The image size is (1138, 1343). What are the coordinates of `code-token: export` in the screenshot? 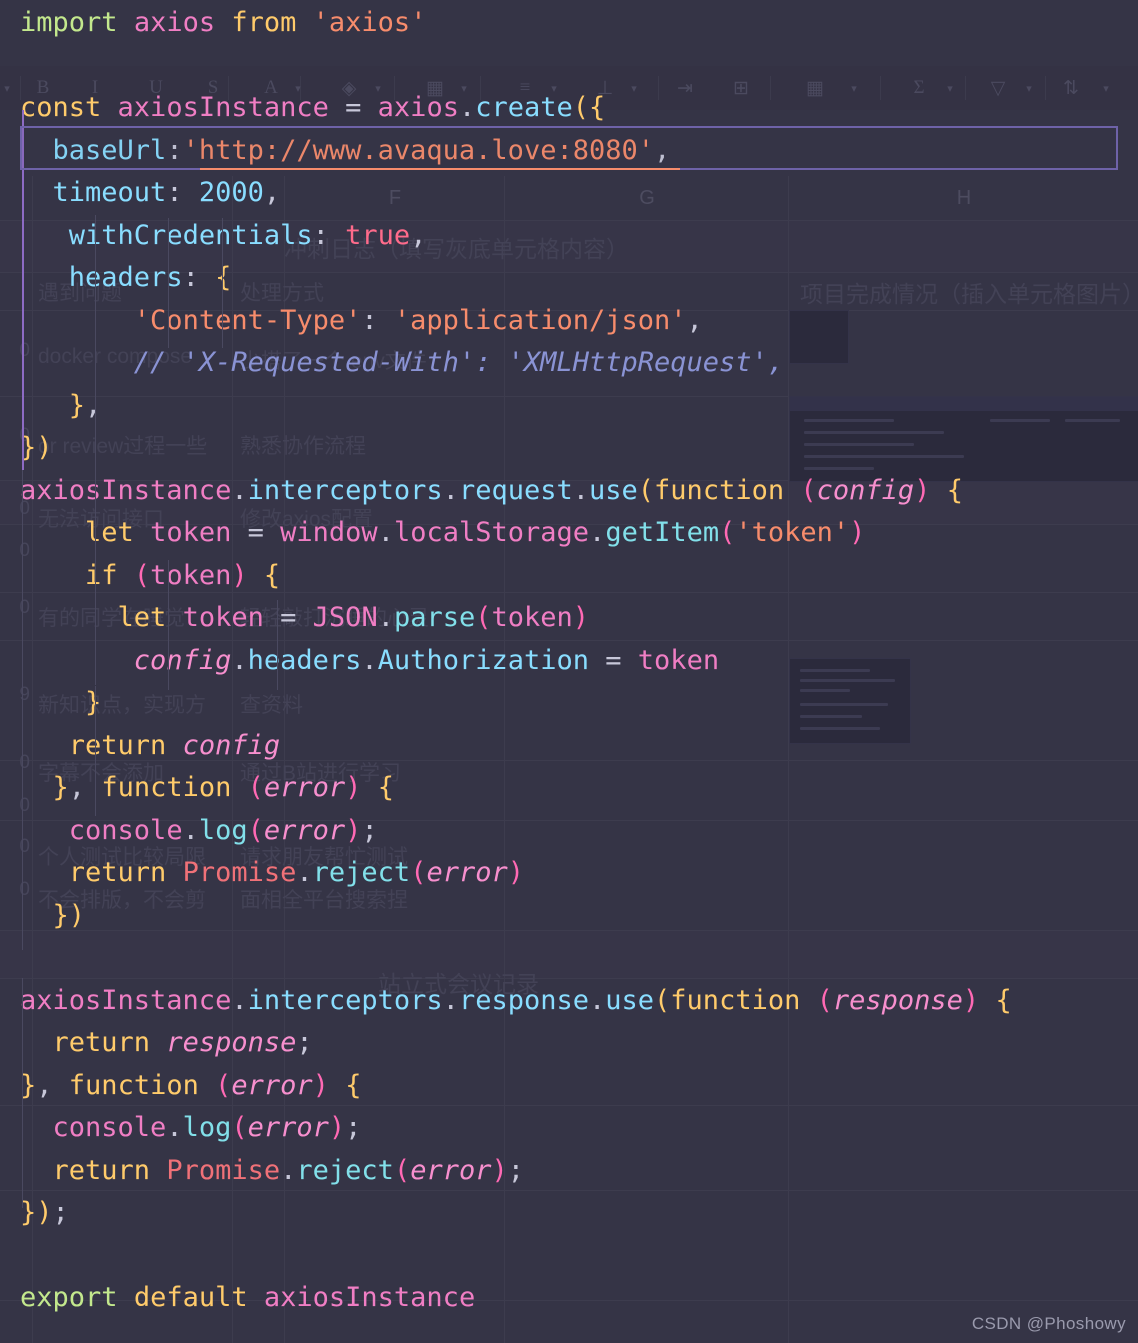 It's located at (69, 1297).